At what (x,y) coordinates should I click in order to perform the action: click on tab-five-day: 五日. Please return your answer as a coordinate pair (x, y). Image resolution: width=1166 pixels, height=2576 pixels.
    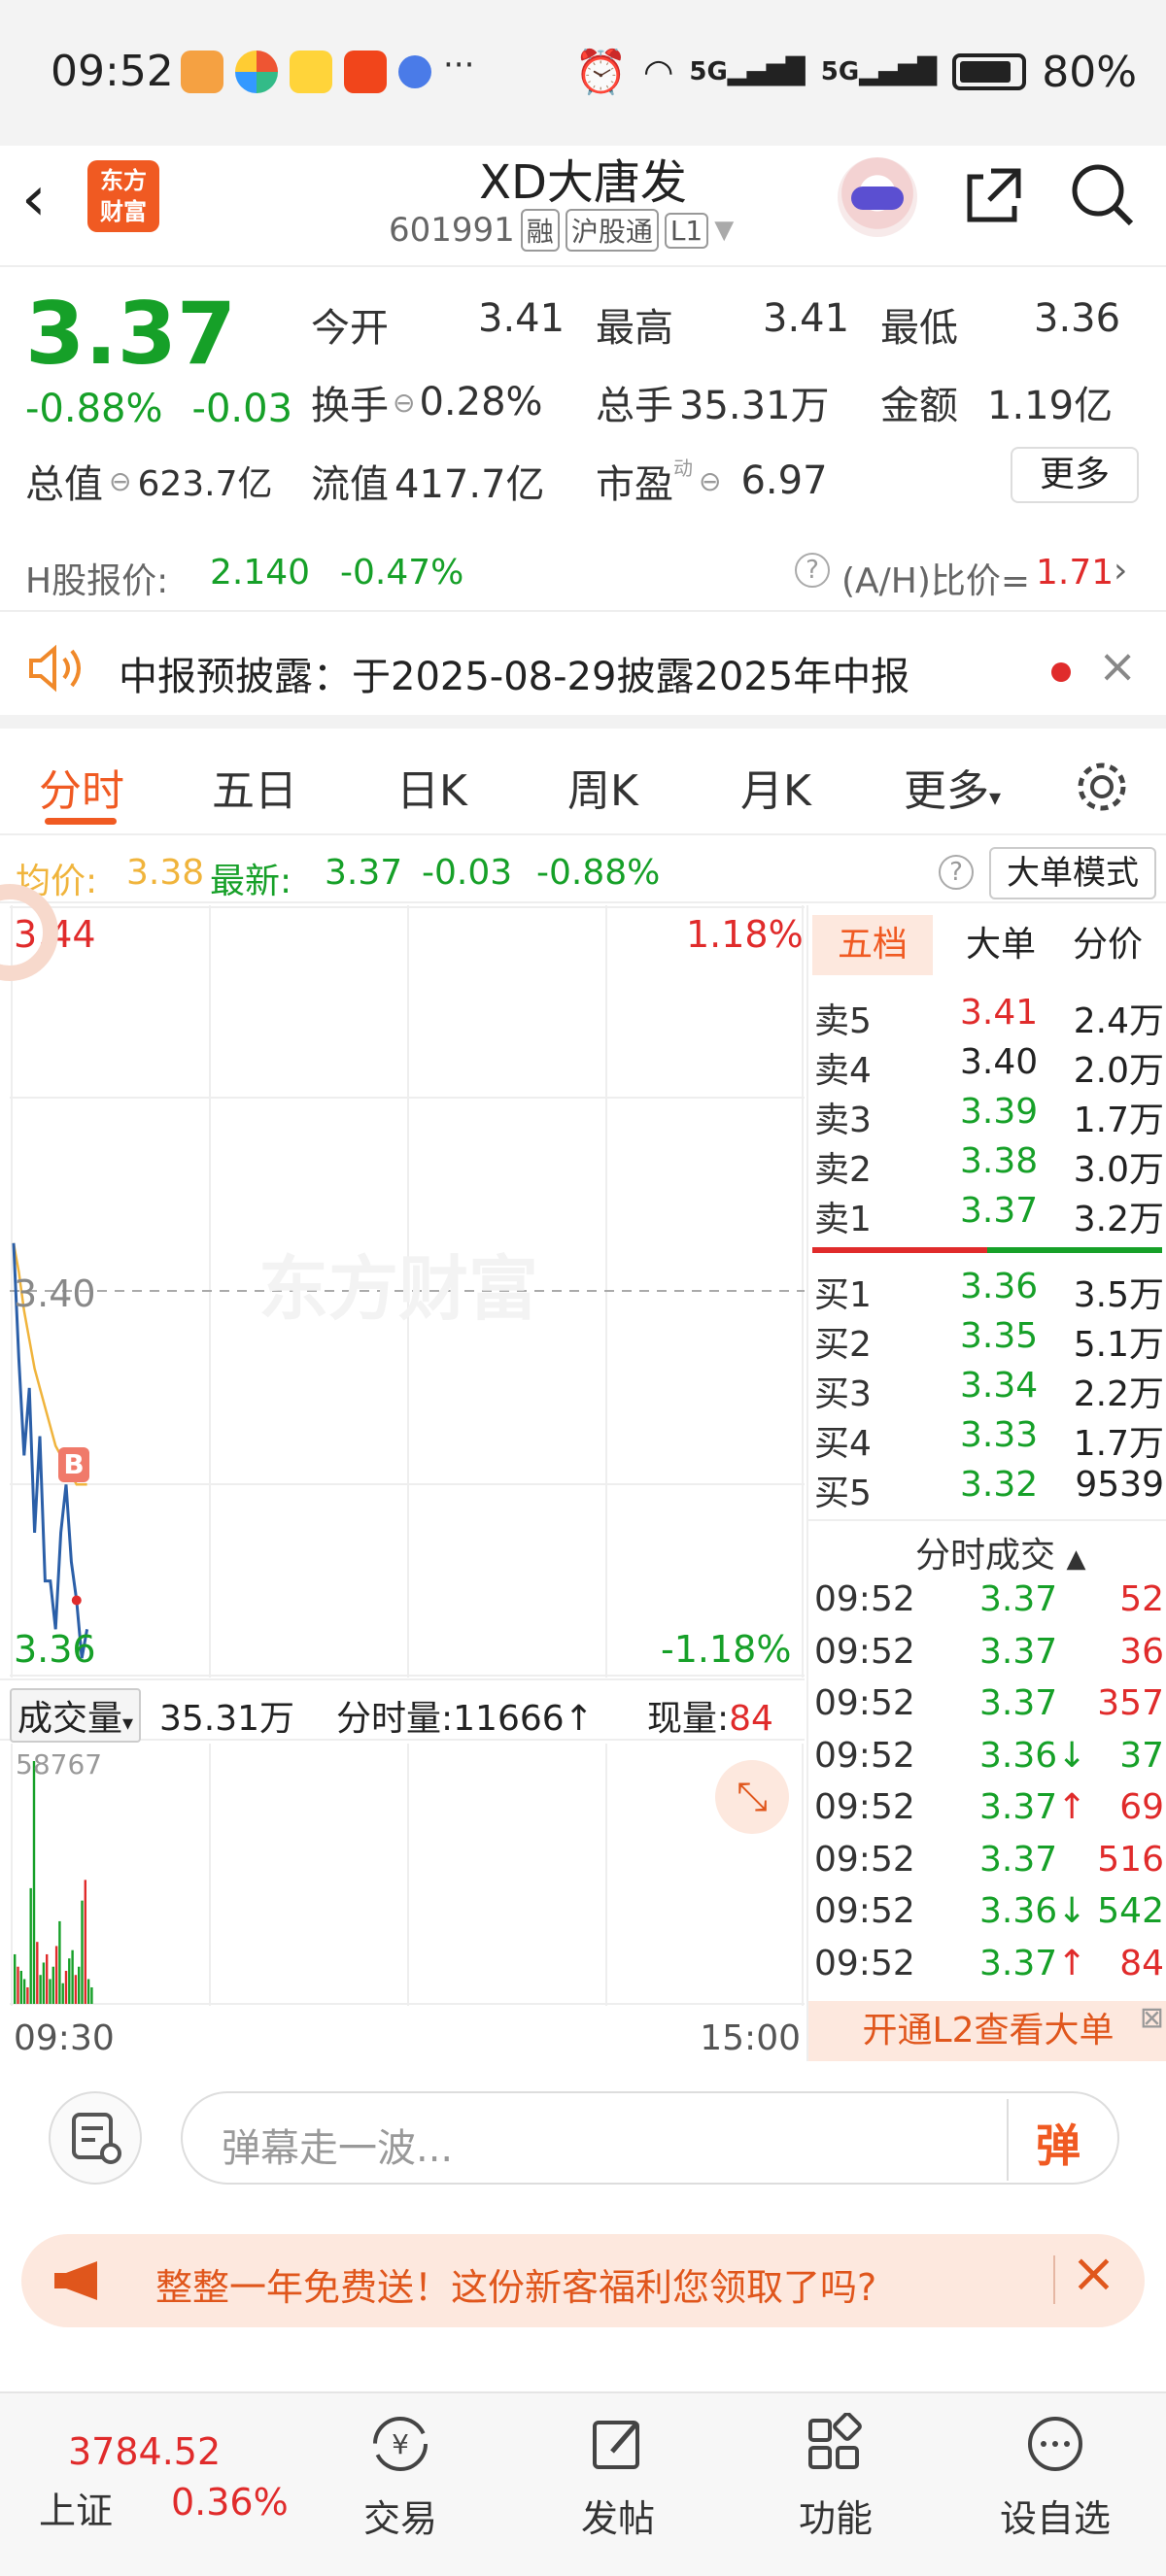
    Looking at the image, I should click on (254, 787).